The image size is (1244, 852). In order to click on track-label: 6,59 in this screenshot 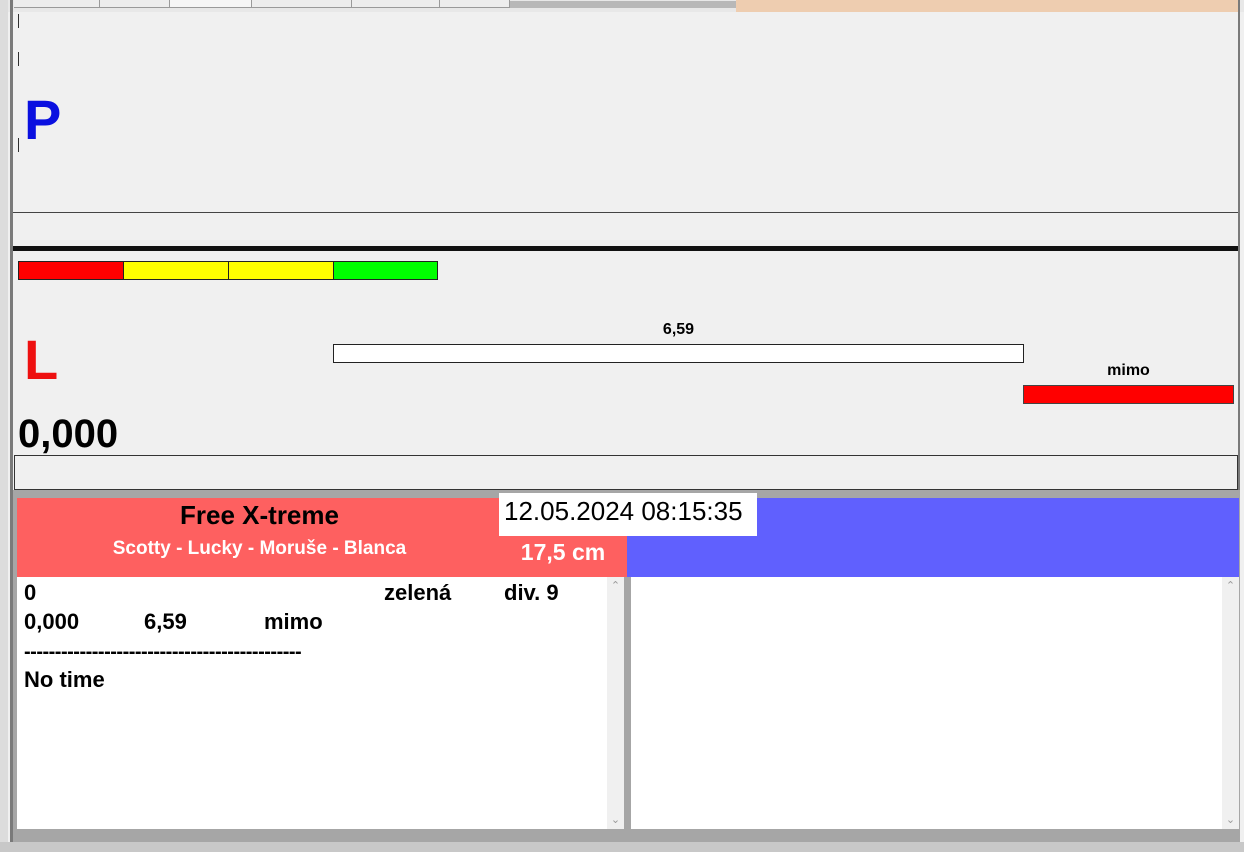, I will do `click(678, 329)`.